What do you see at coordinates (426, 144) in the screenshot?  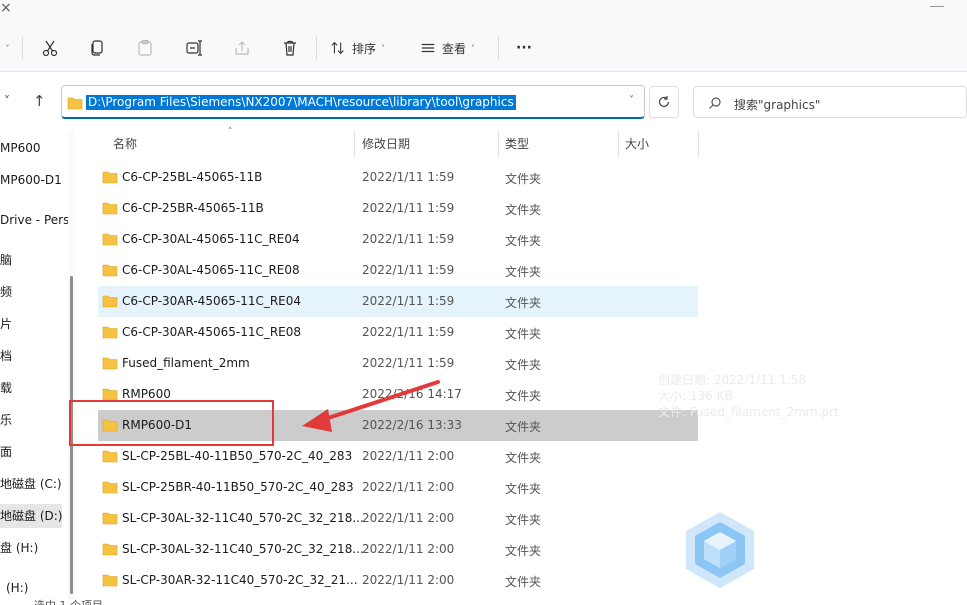 I see `column-date: 修改日期` at bounding box center [426, 144].